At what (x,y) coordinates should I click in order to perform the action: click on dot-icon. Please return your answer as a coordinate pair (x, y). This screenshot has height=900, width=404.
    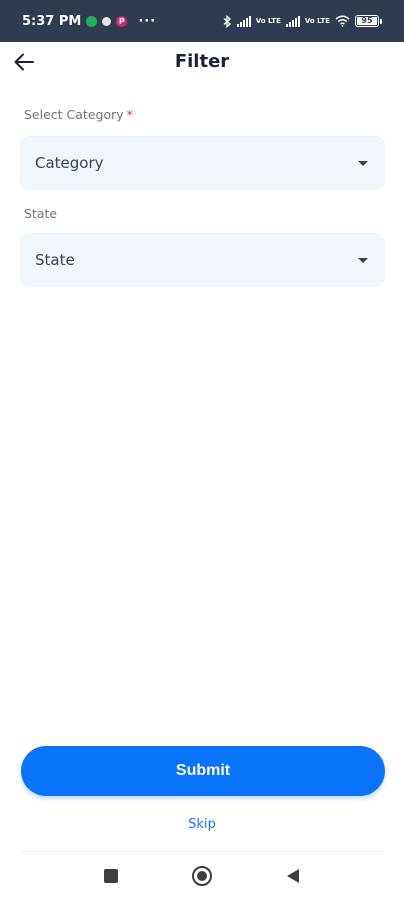
    Looking at the image, I should click on (107, 21).